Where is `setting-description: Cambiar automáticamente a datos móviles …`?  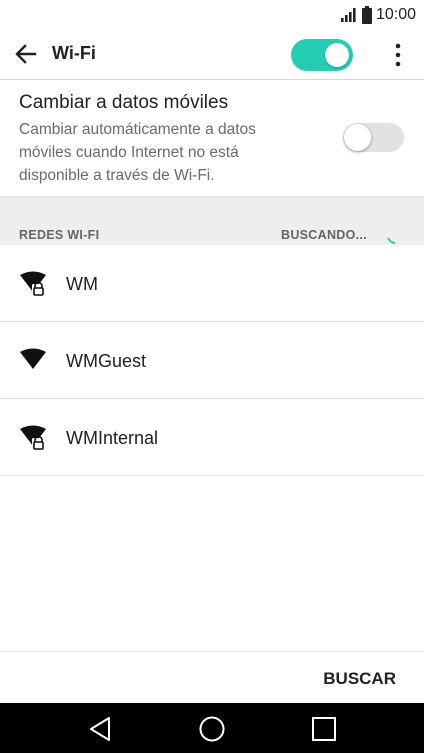
setting-description: Cambiar automáticamente a datos móviles … is located at coordinates (137, 152).